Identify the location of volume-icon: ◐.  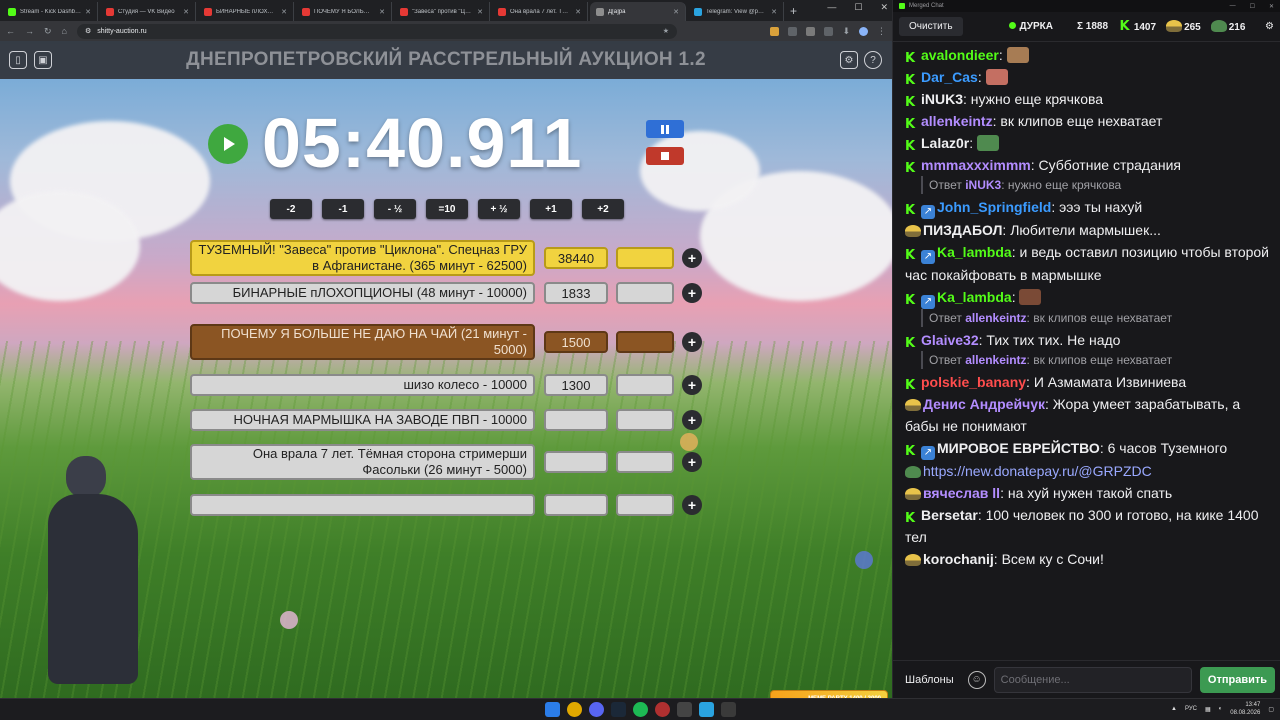
(1221, 709).